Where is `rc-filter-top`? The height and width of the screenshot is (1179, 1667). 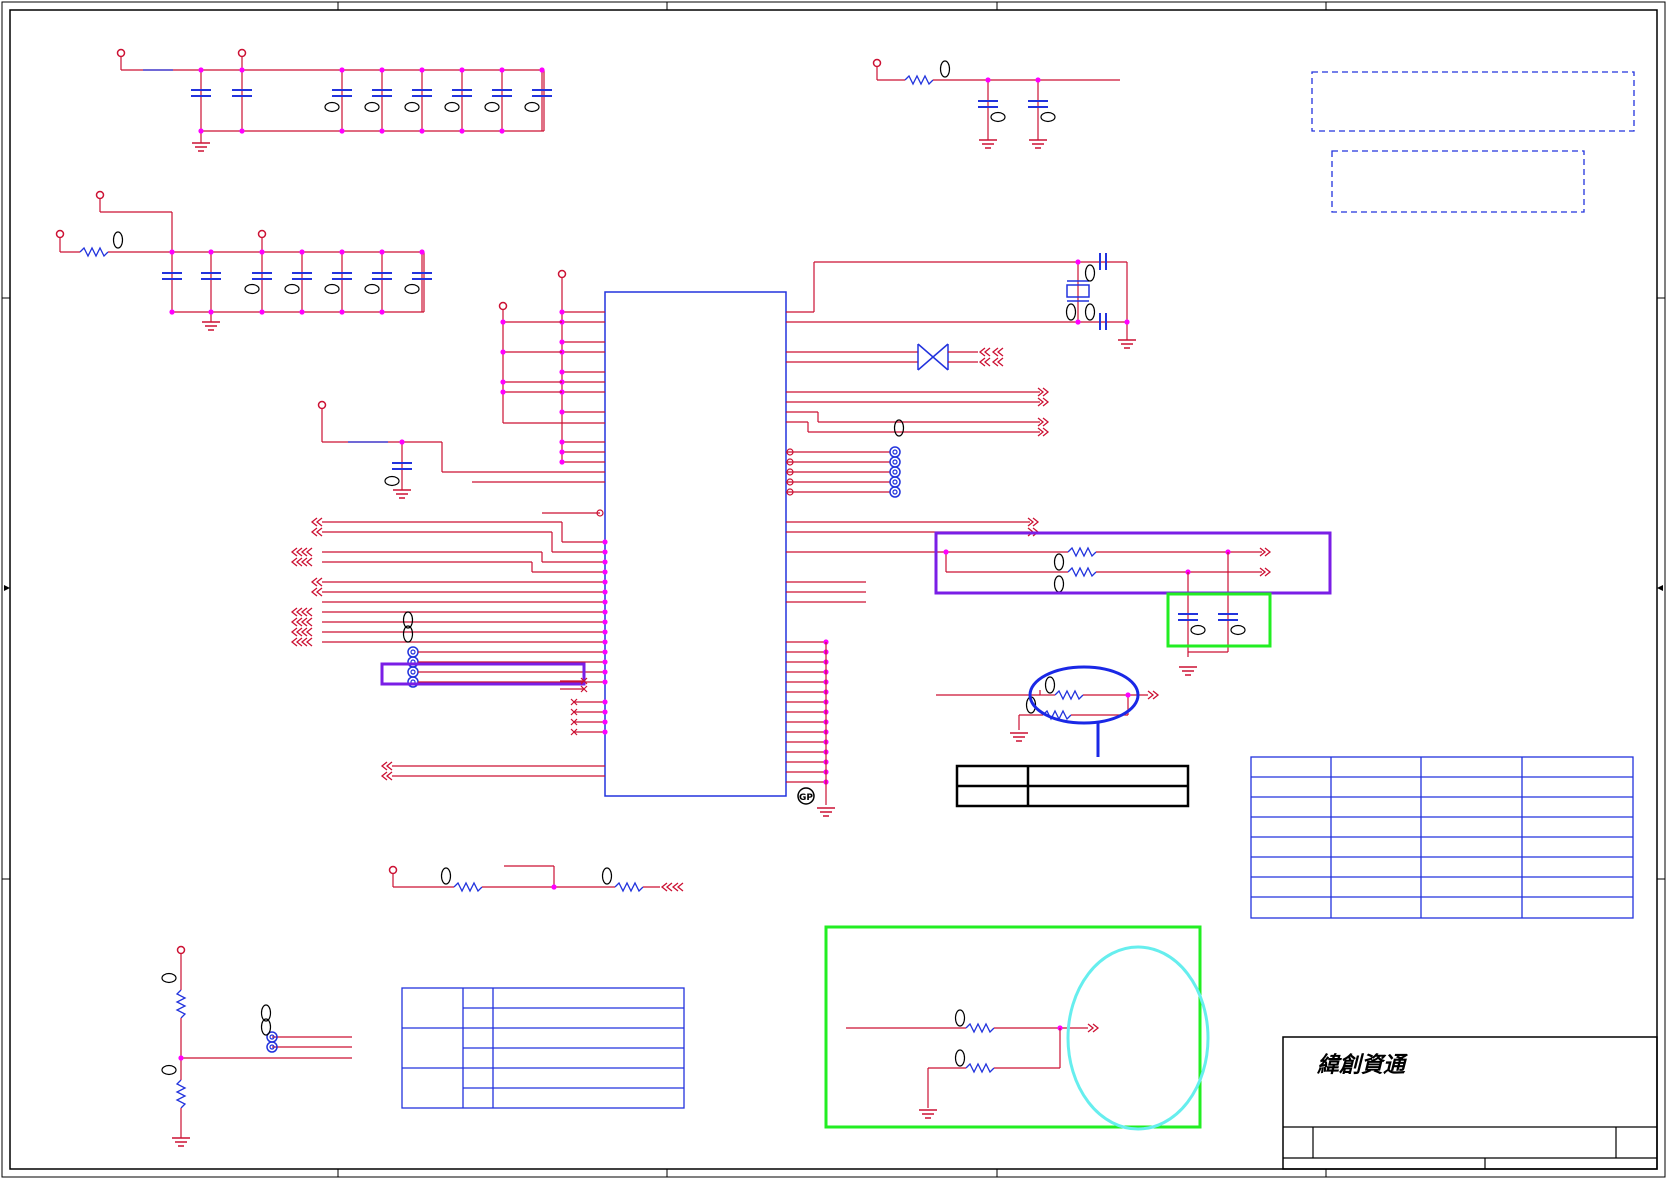
rc-filter-top is located at coordinates (996, 103).